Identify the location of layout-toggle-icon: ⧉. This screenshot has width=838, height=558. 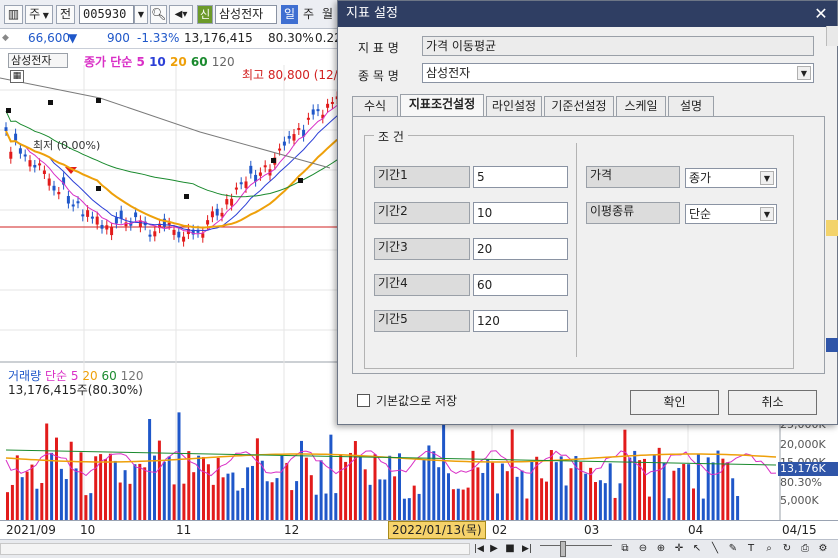
(625, 549).